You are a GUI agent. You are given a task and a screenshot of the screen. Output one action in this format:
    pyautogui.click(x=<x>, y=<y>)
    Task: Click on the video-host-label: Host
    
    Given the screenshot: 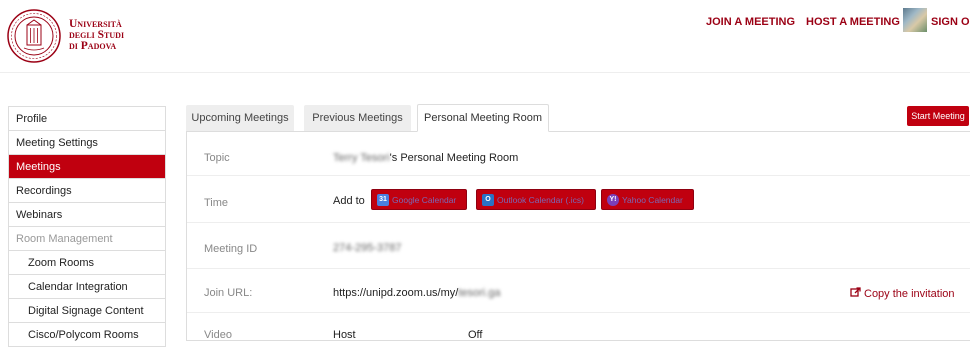 What is the action you would take?
    pyautogui.click(x=344, y=335)
    